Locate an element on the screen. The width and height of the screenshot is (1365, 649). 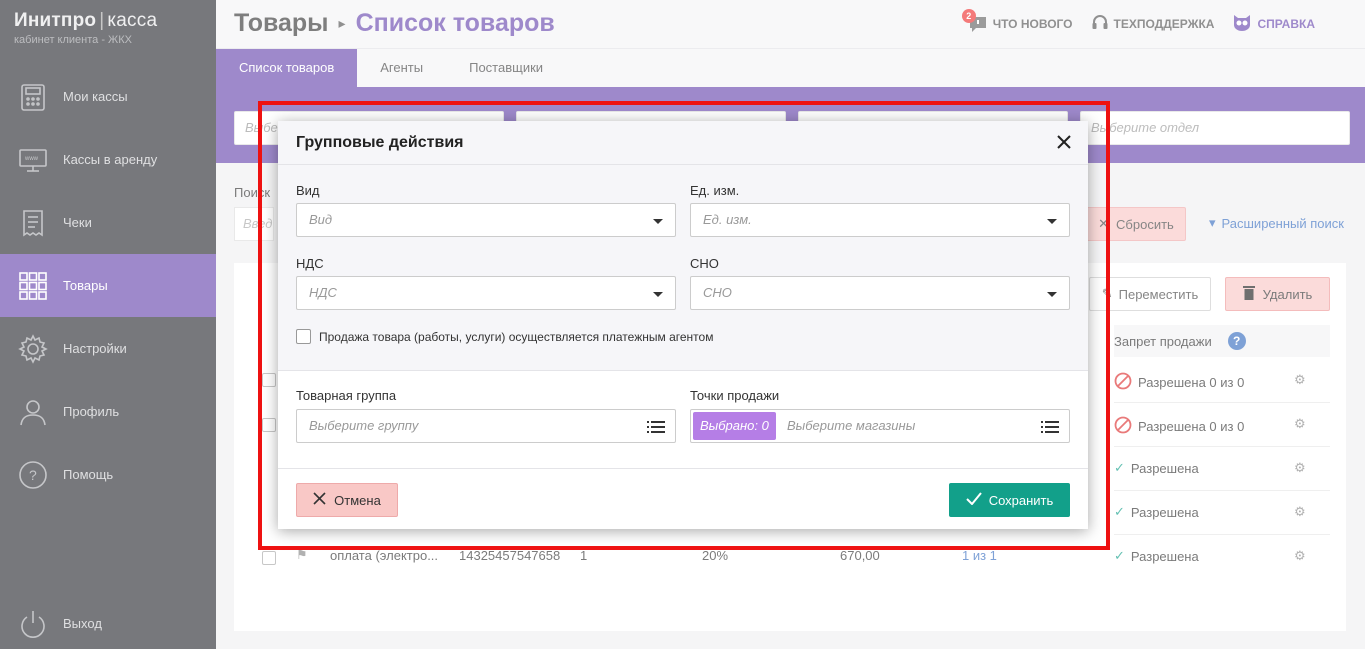
sale-points-input: Выбрано: 0 Выберите магазины is located at coordinates (880, 426).